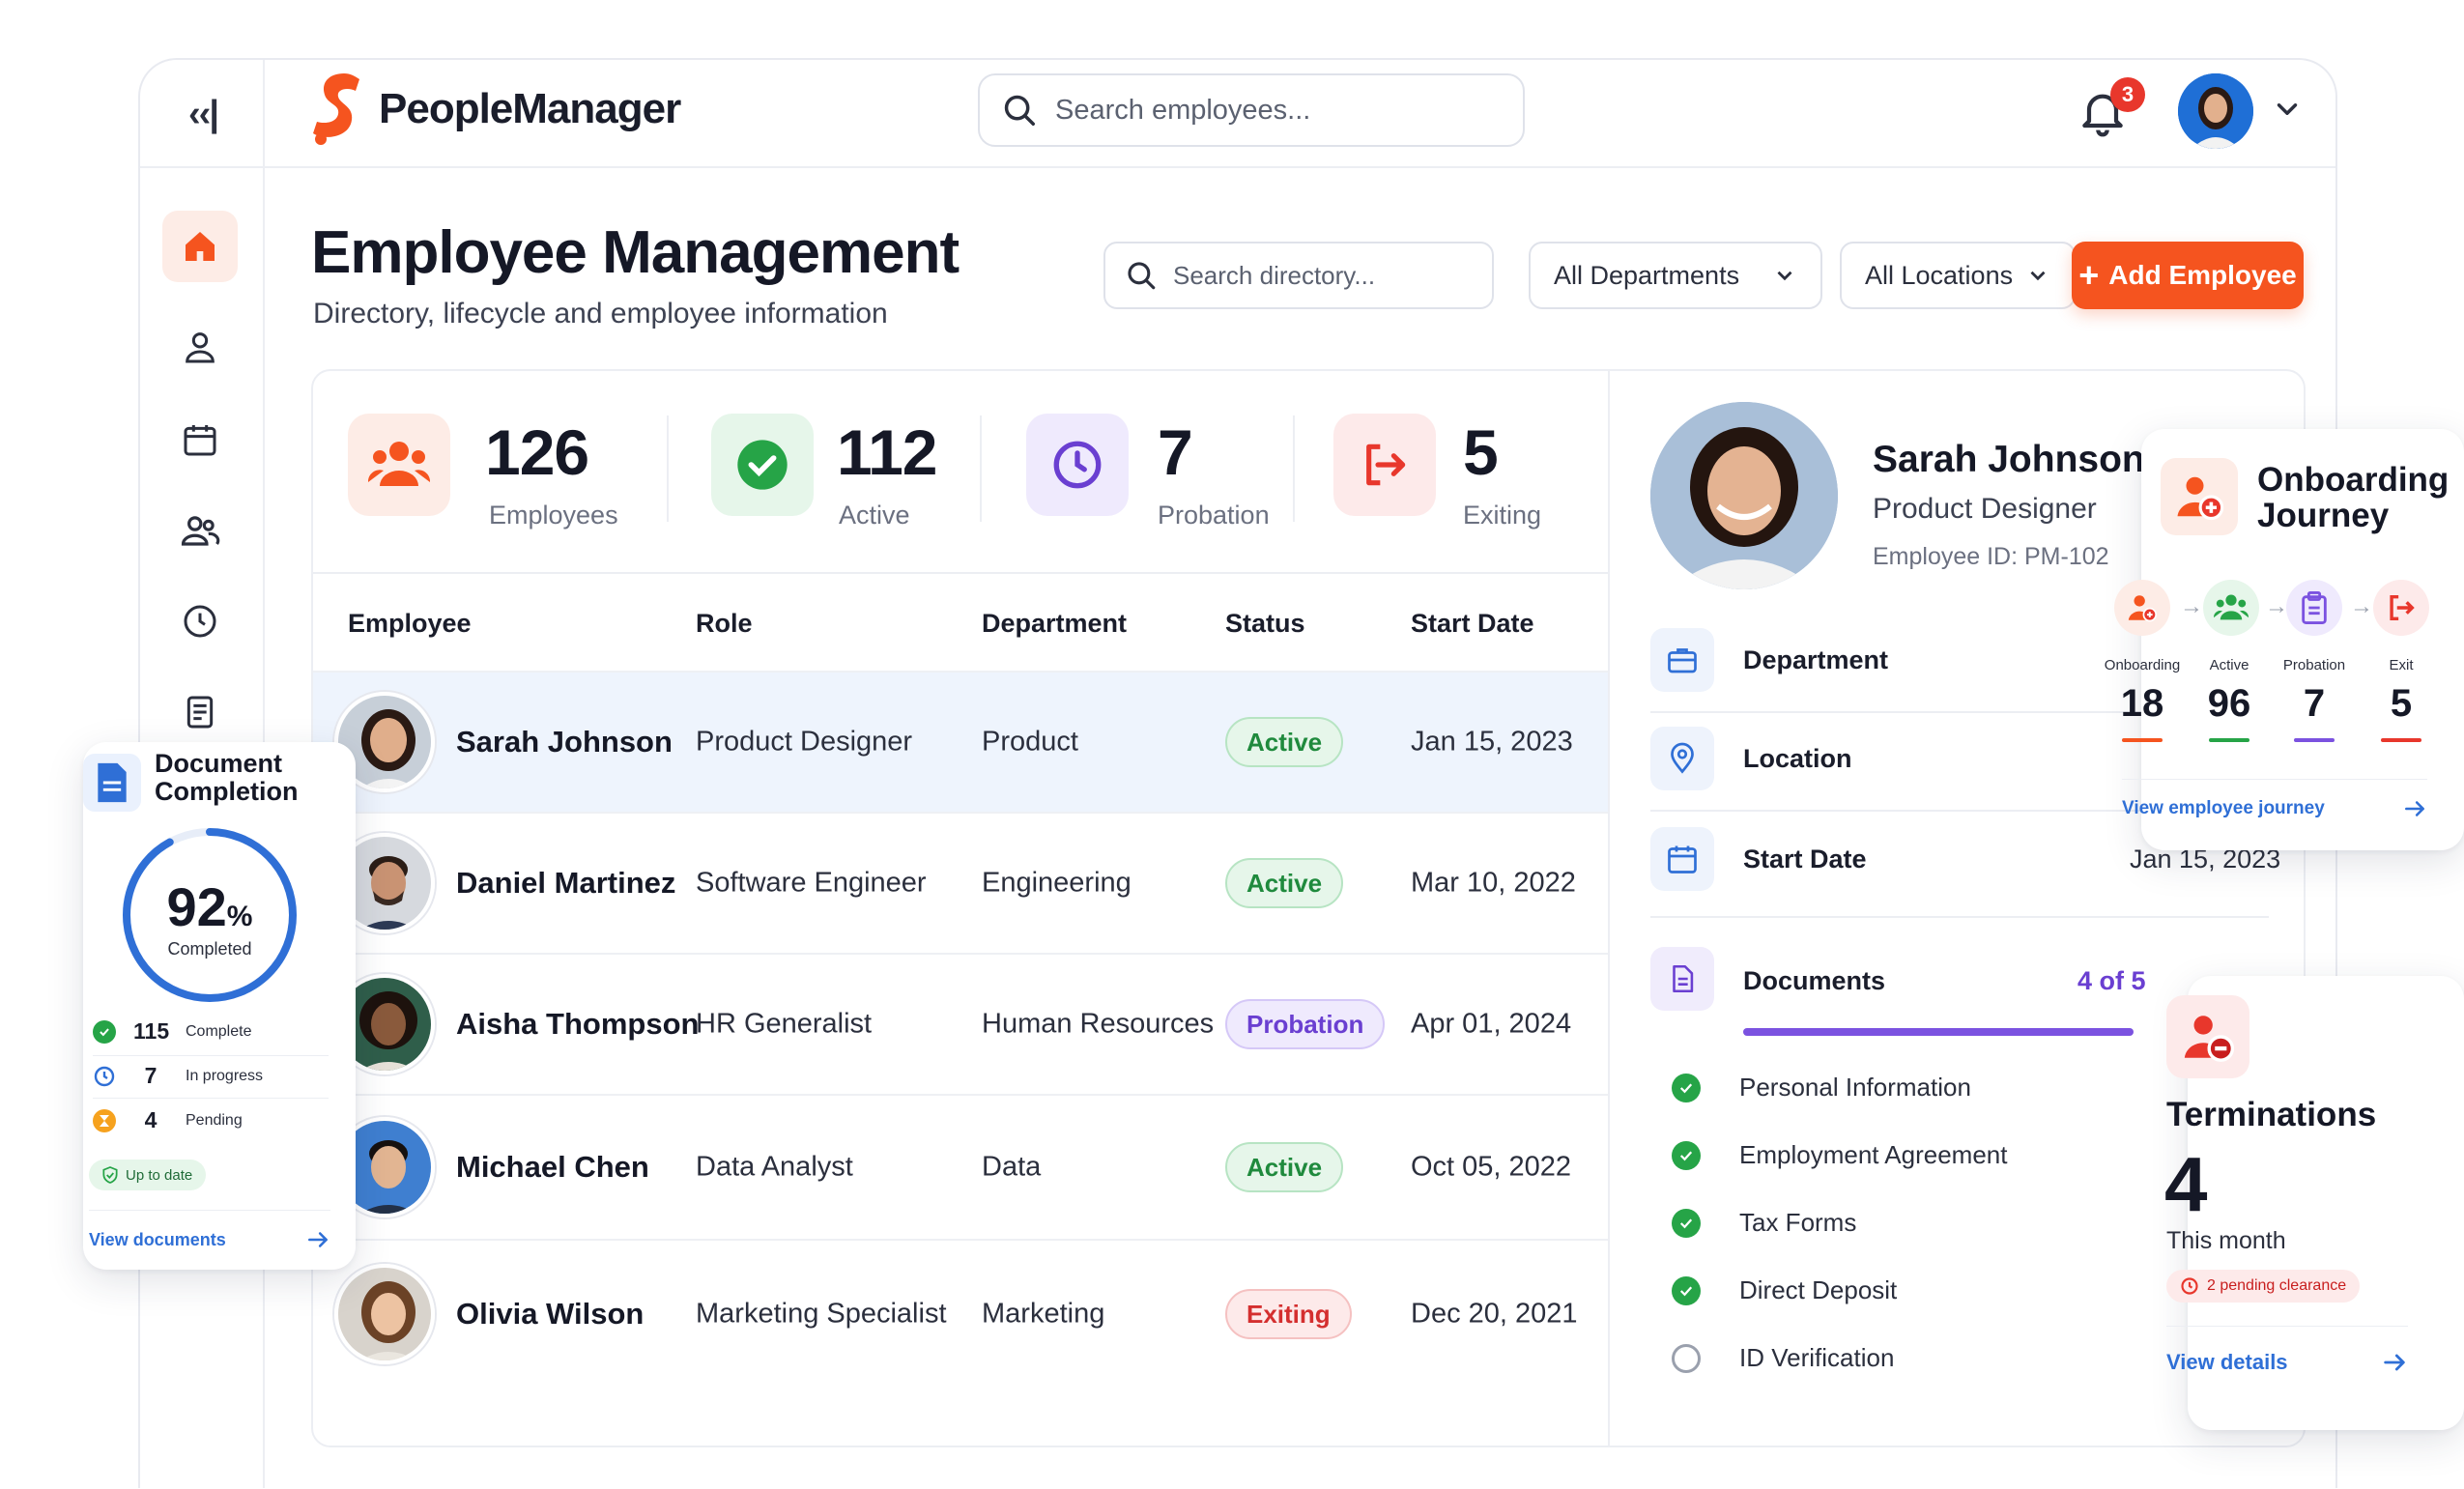 The image size is (2464, 1489). What do you see at coordinates (530, 108) in the screenshot?
I see `app-name: PeopleManager` at bounding box center [530, 108].